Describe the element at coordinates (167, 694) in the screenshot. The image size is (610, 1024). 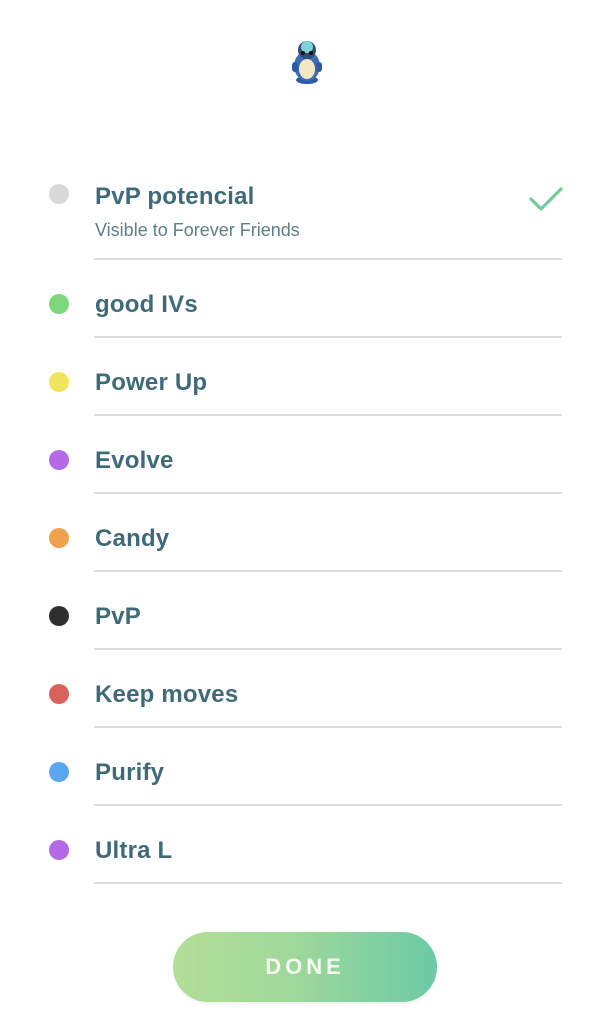
I see `tag-label: Keep moves` at that location.